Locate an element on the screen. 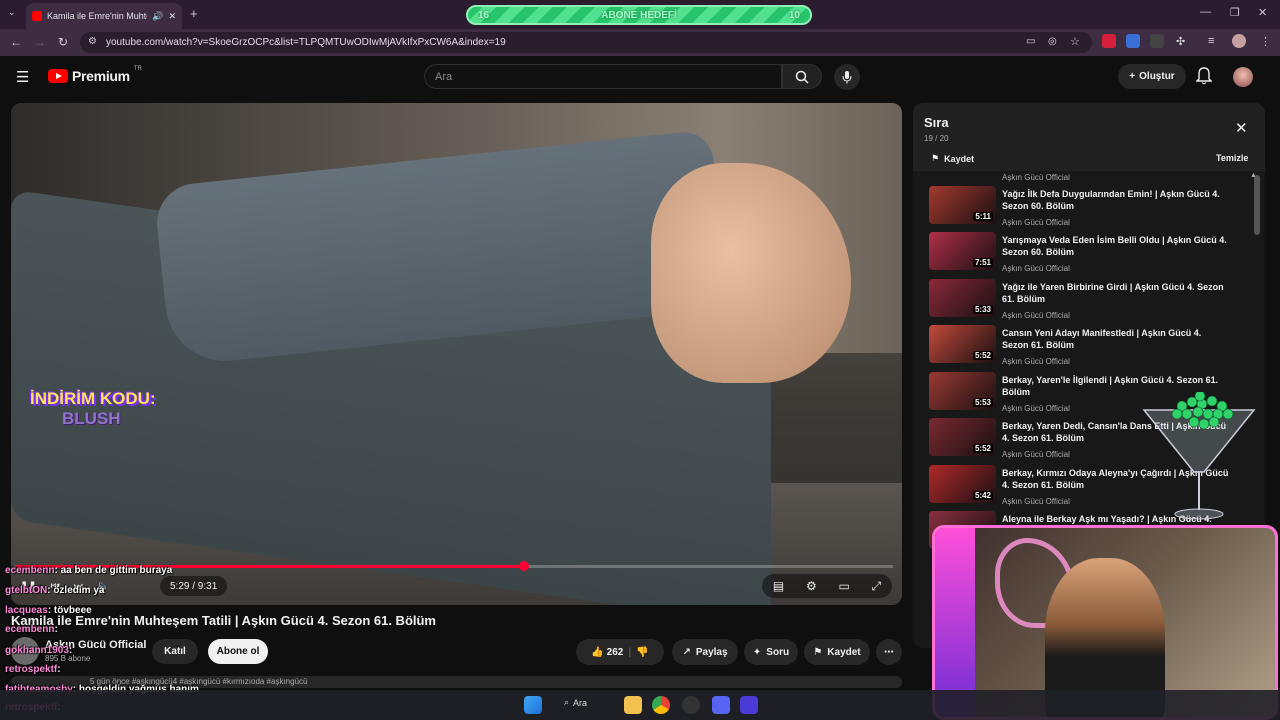  account-avatar is located at coordinates (1243, 77).